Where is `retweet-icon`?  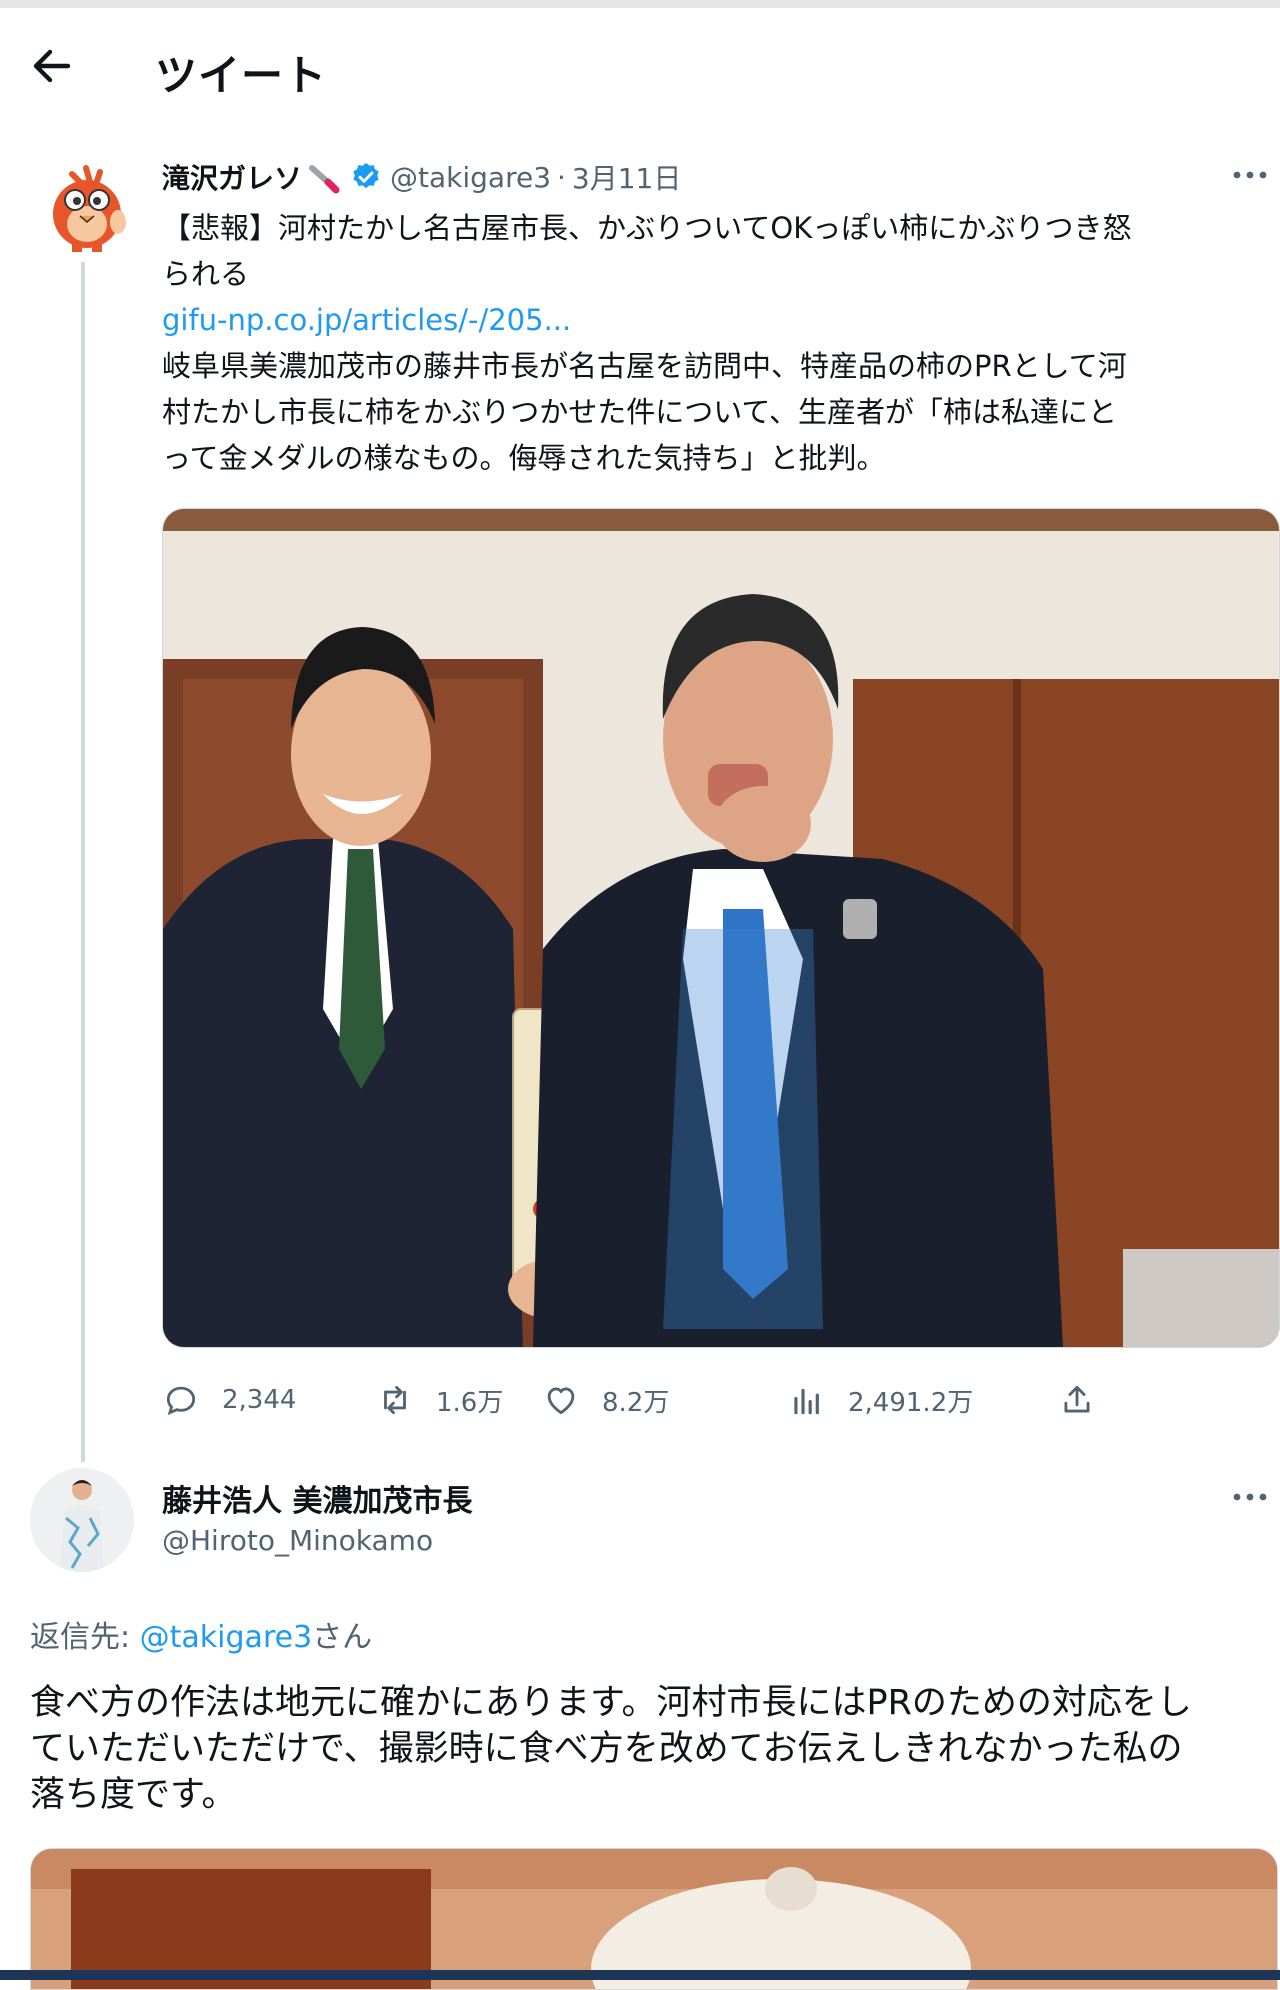 retweet-icon is located at coordinates (395, 1400).